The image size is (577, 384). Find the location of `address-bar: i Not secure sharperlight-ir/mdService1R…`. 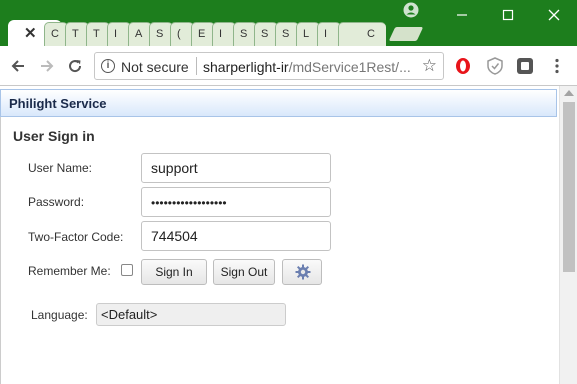

address-bar: i Not secure sharperlight-ir/mdService1R… is located at coordinates (269, 66).